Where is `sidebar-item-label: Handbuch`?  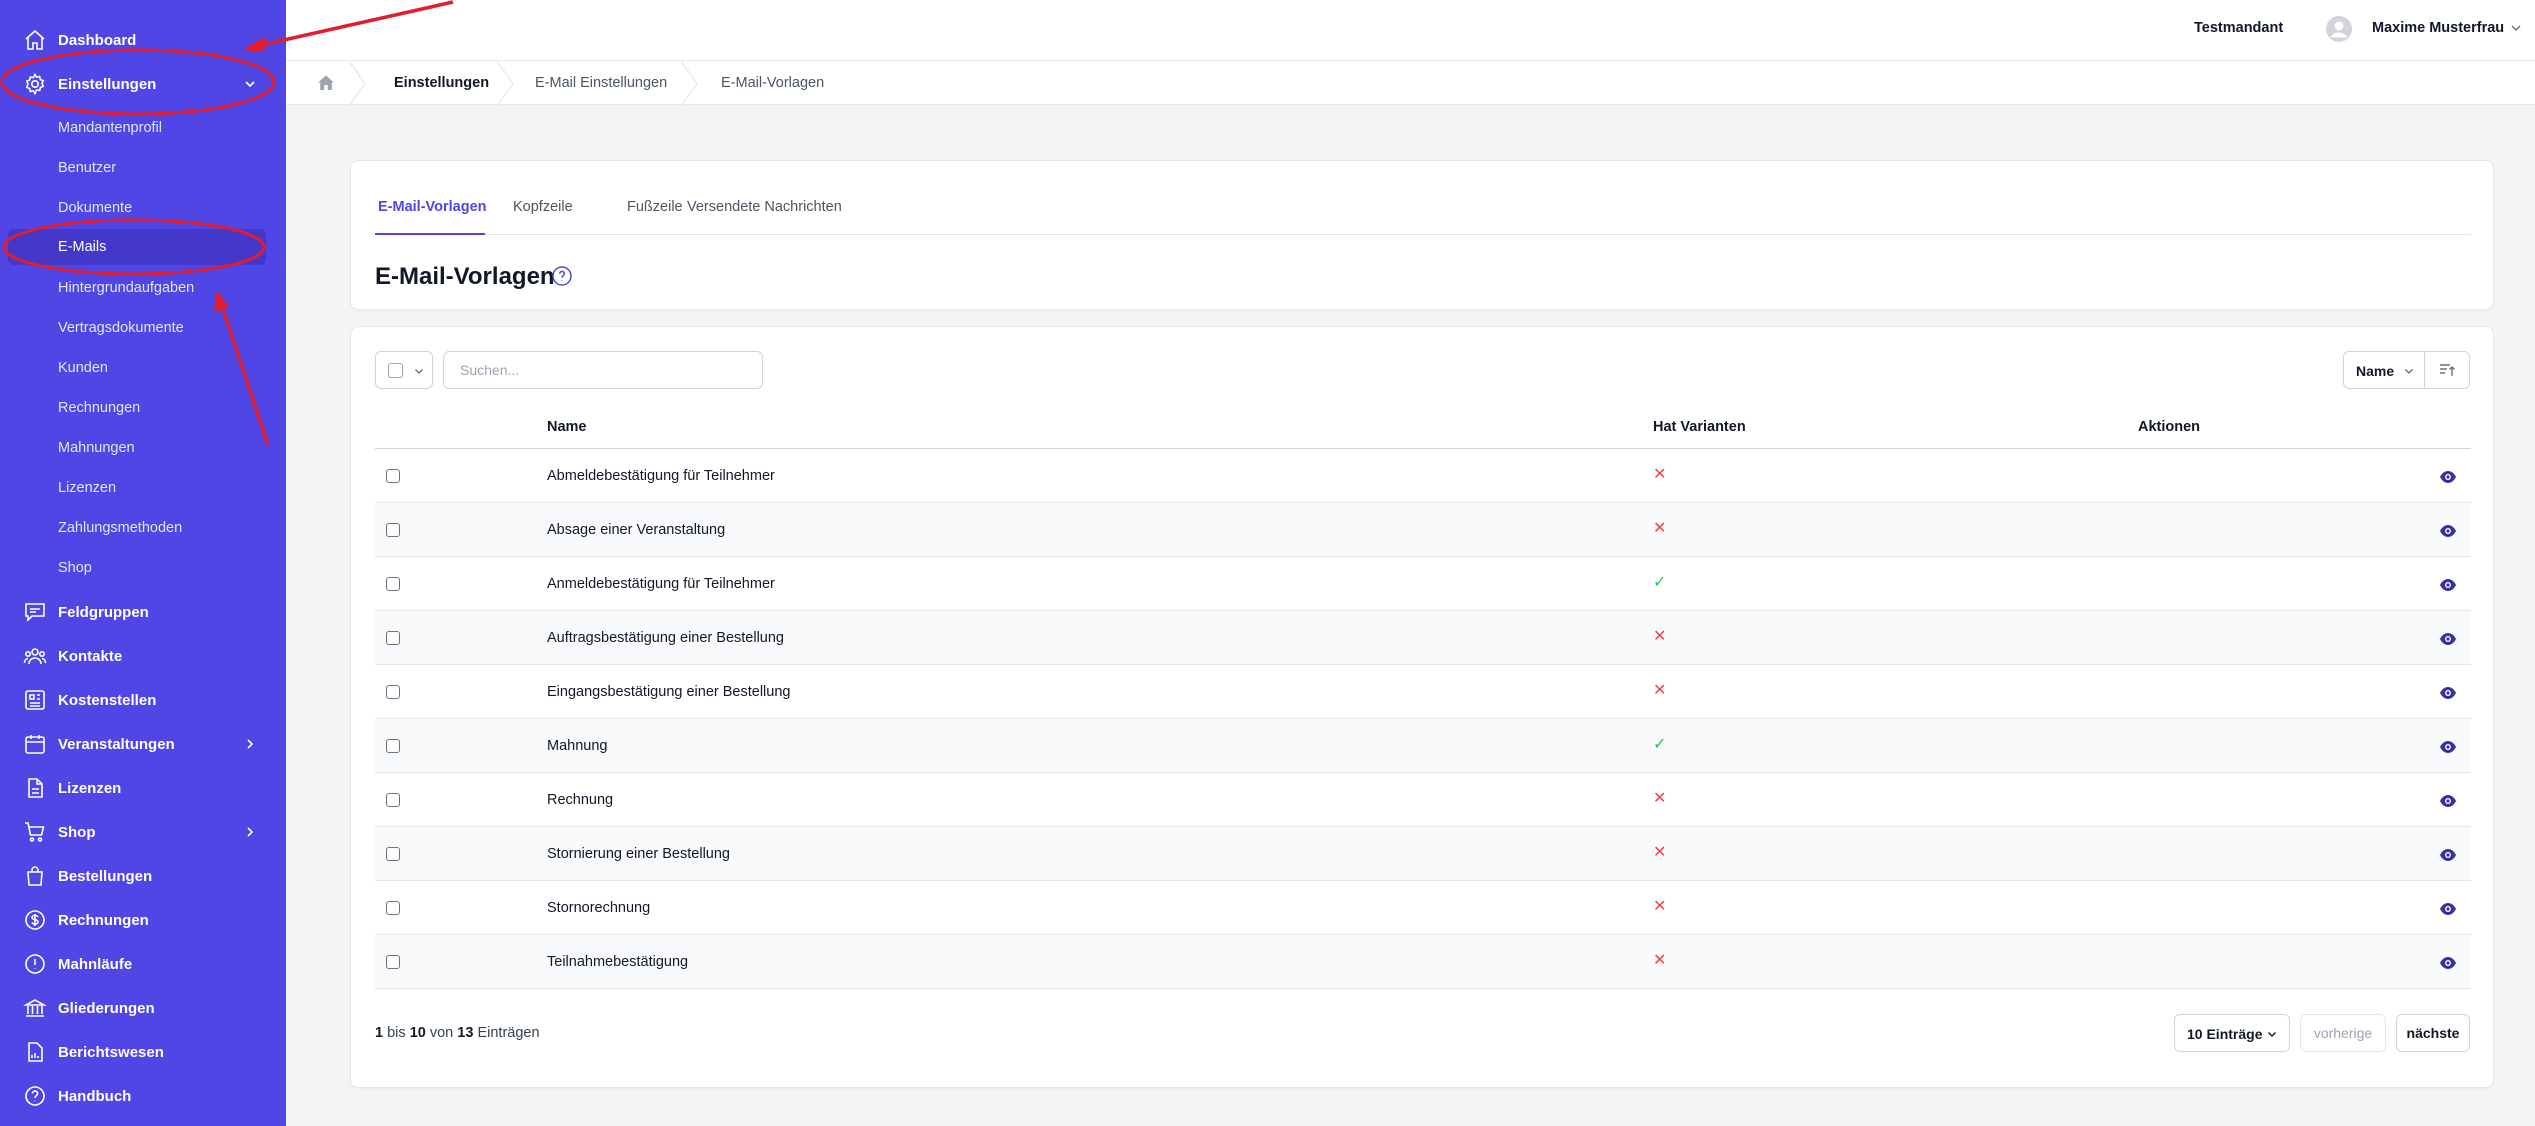 sidebar-item-label: Handbuch is located at coordinates (95, 1096).